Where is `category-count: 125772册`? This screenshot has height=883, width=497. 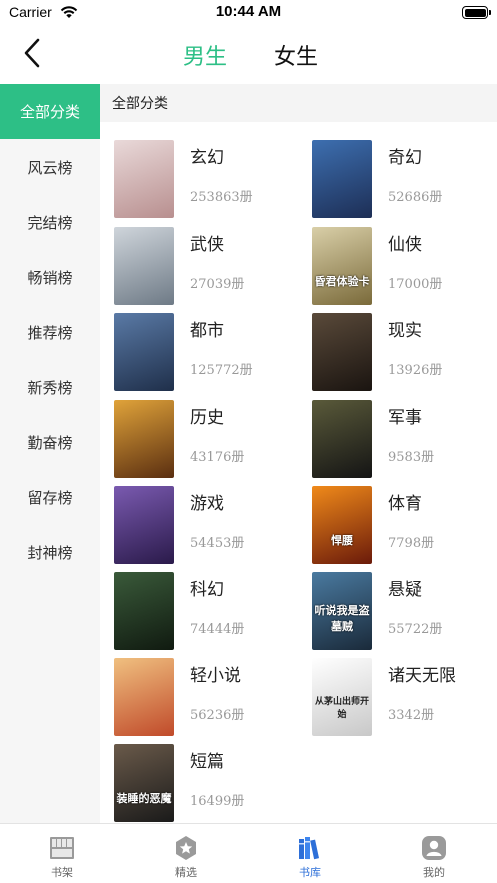 category-count: 125772册 is located at coordinates (221, 370).